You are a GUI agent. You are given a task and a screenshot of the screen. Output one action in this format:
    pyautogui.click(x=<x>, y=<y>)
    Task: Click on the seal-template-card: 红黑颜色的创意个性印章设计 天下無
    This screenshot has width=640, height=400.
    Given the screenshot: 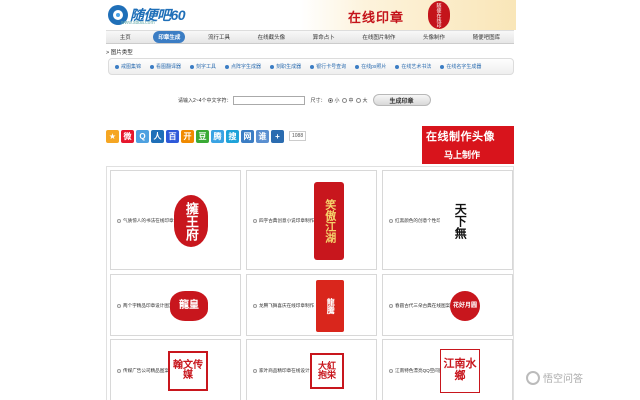 What is the action you would take?
    pyautogui.click(x=447, y=220)
    